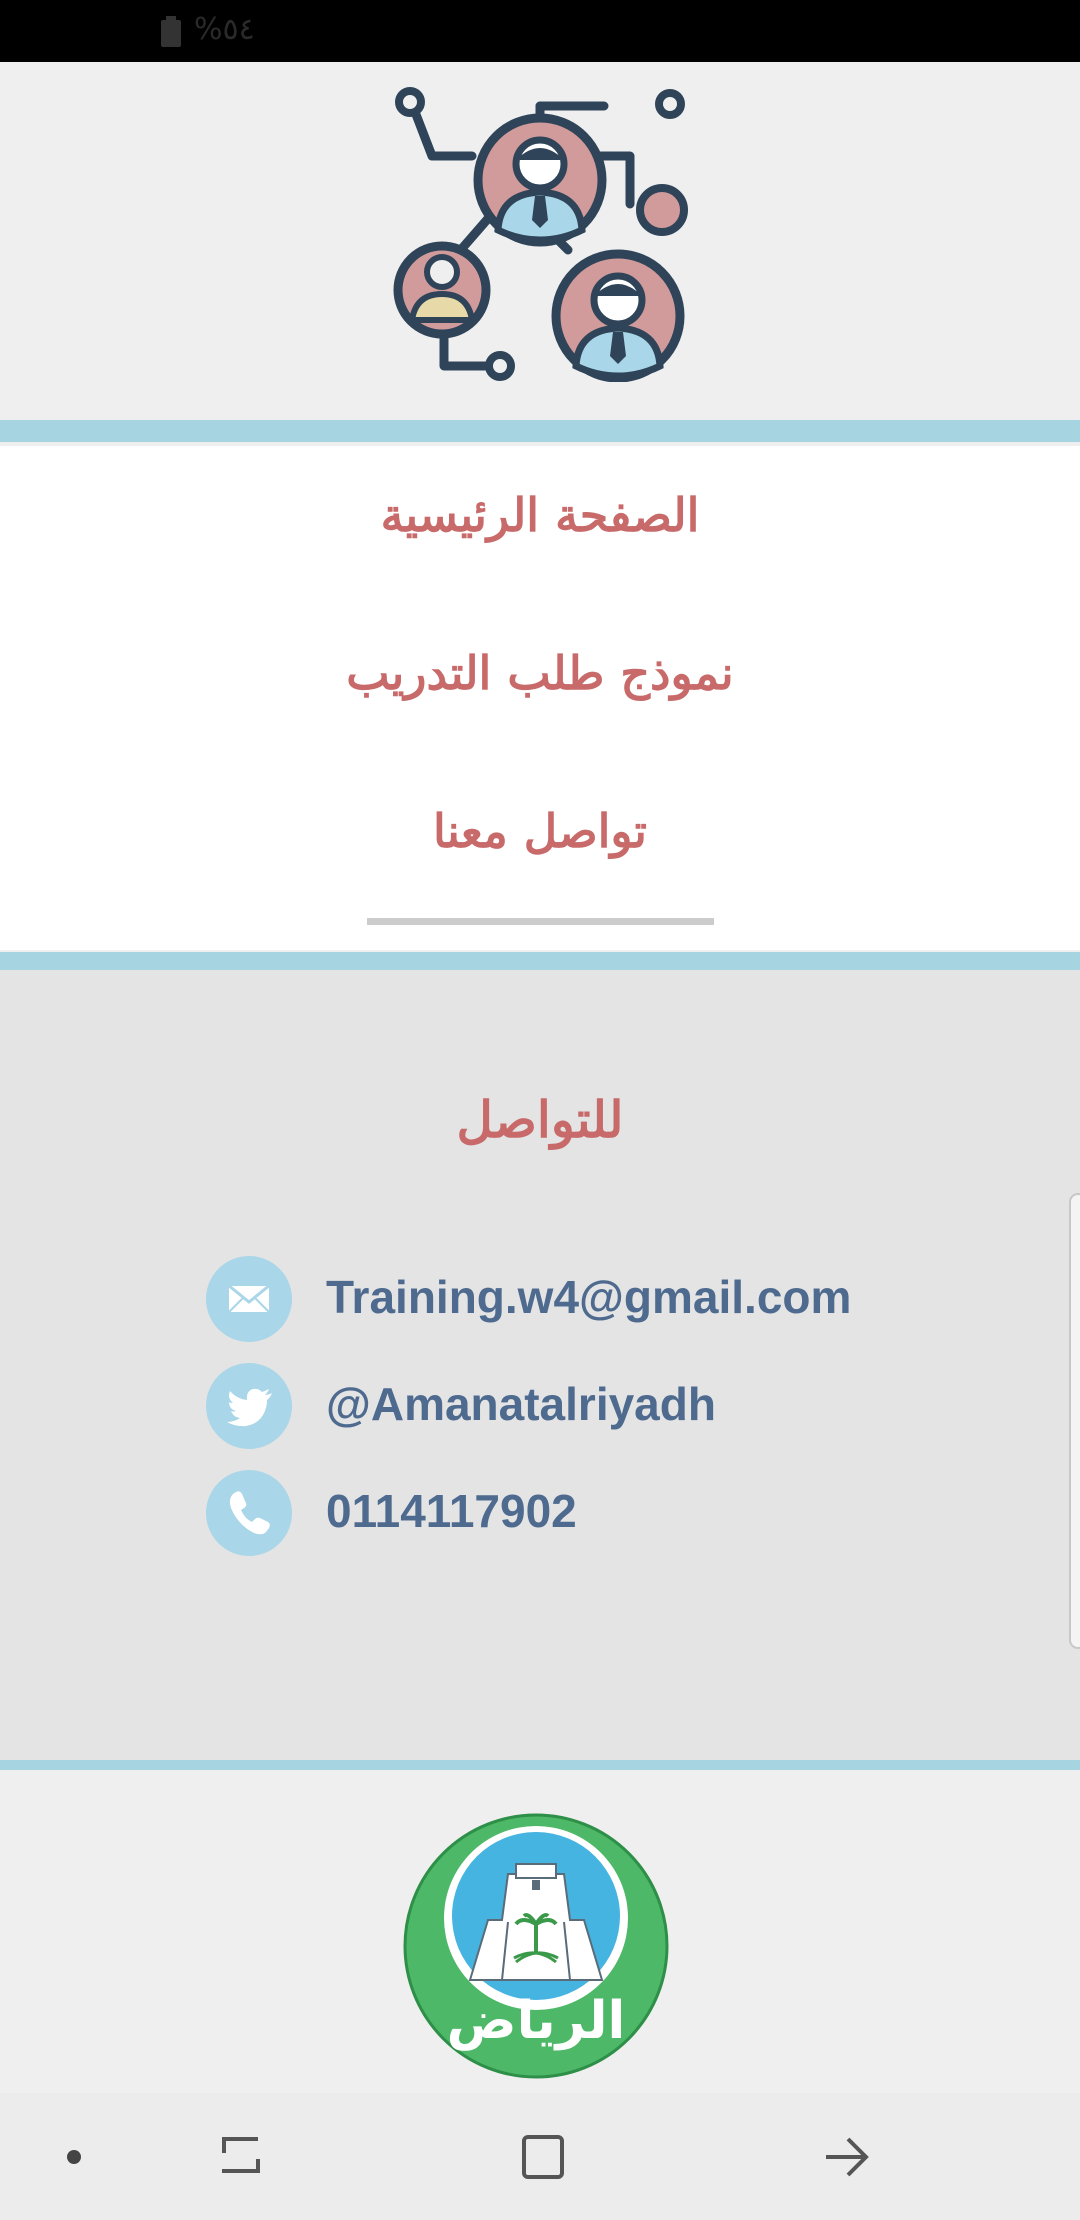 This screenshot has width=1080, height=2220. What do you see at coordinates (540, 673) in the screenshot?
I see `nav-item-training-request-form: نموذج طلب التدريب` at bounding box center [540, 673].